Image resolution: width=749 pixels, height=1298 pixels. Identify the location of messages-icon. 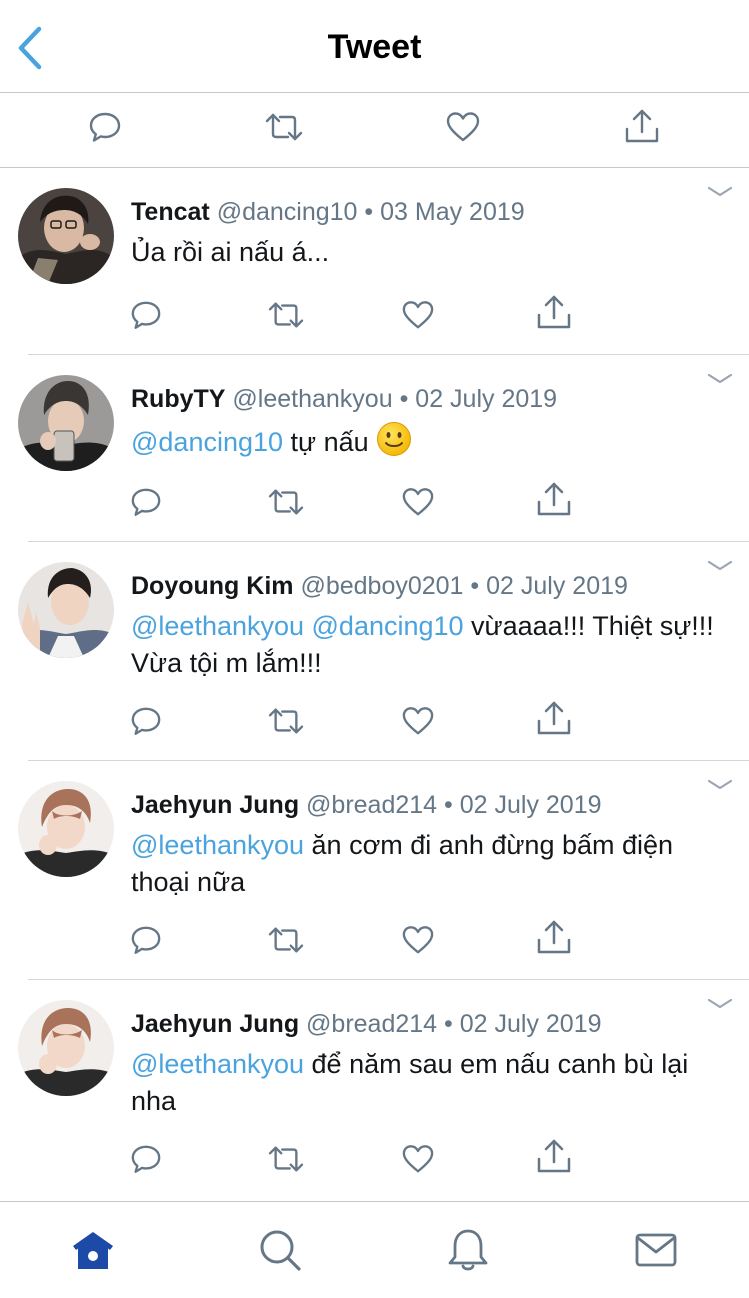
(656, 1250).